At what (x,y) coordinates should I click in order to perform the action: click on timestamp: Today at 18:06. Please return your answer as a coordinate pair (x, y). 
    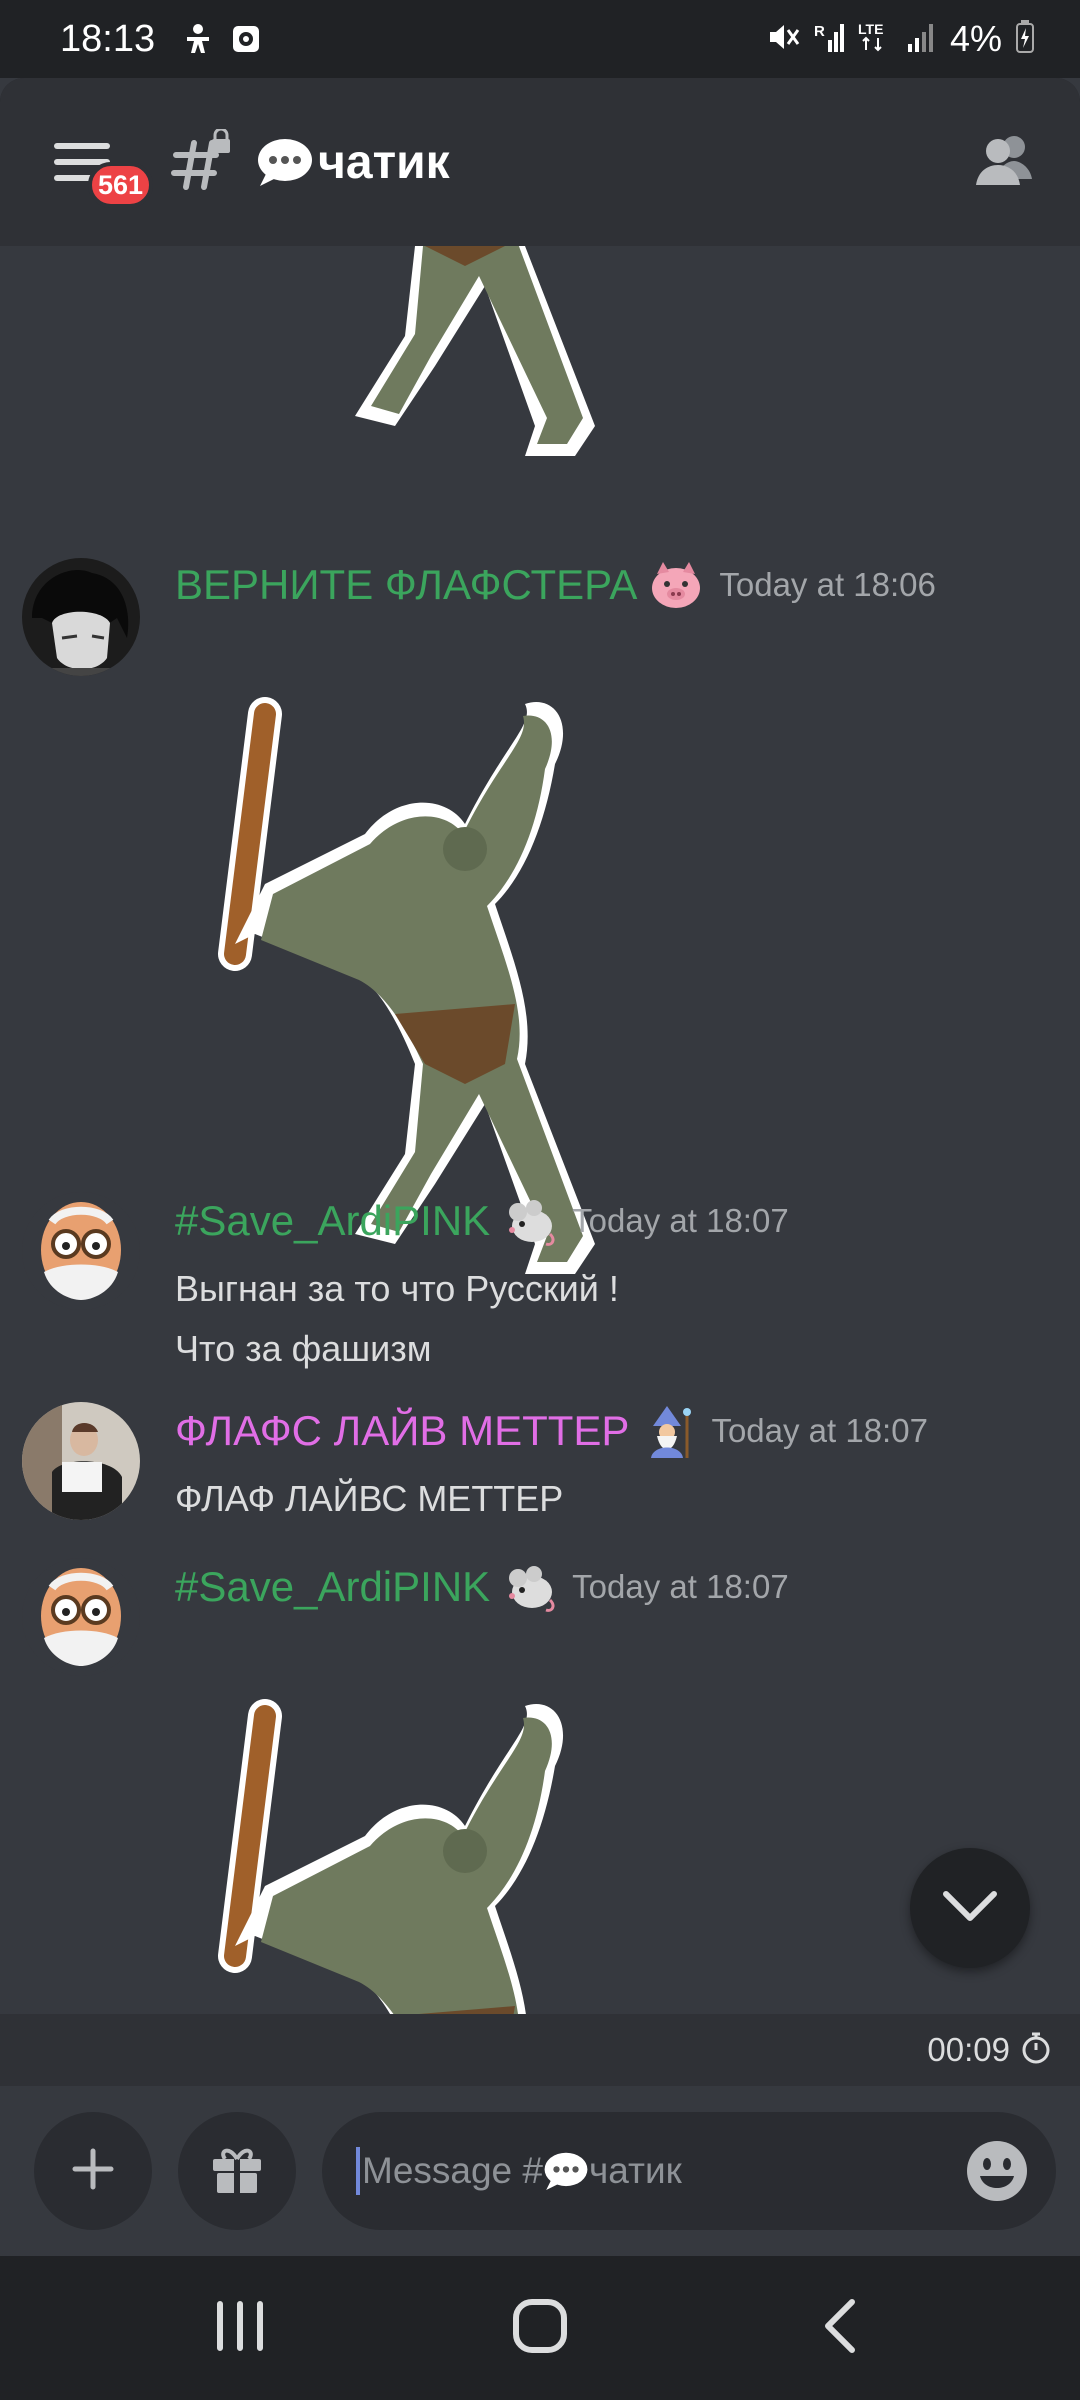
    Looking at the image, I should click on (827, 584).